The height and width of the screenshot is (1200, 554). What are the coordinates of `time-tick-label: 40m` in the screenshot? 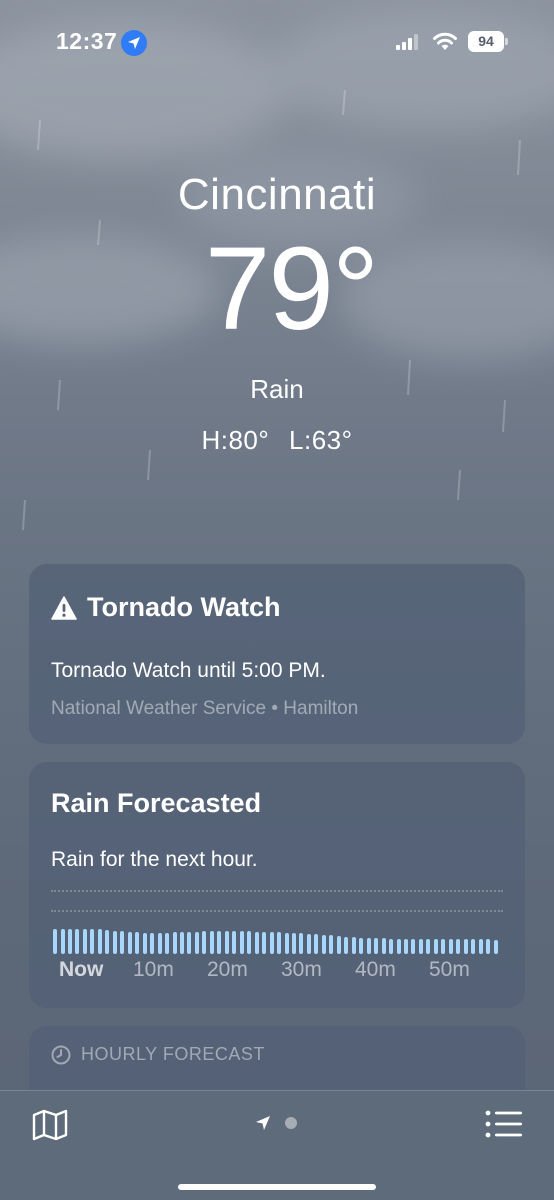 It's located at (375, 969).